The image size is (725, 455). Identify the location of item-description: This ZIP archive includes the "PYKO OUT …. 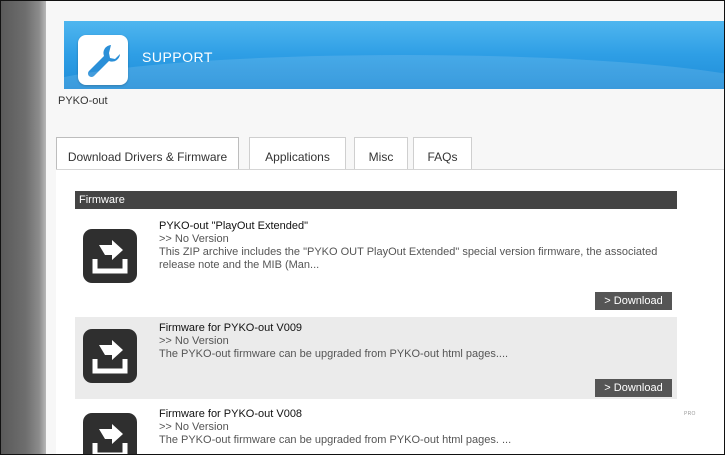
(408, 258).